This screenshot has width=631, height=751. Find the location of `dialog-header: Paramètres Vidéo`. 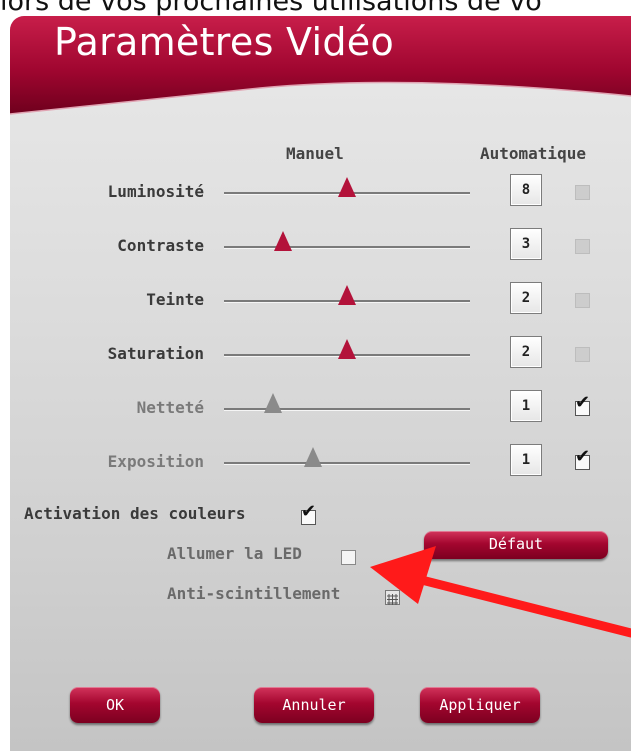

dialog-header: Paramètres Vidéo is located at coordinates (320, 71).